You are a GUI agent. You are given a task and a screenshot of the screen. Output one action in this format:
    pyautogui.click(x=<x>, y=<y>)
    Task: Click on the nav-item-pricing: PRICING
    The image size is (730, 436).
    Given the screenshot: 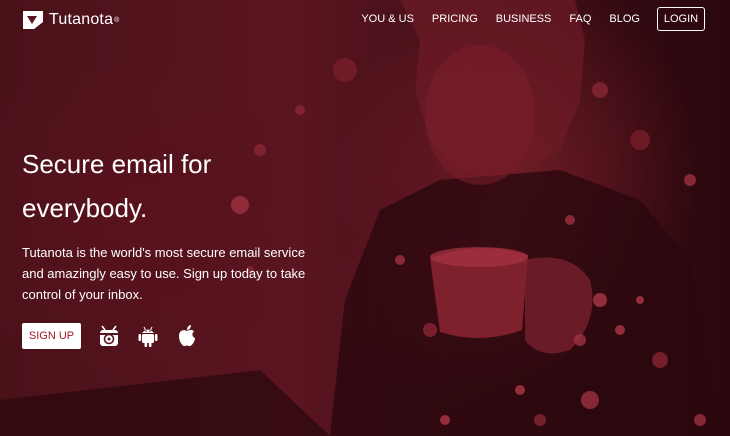 What is the action you would take?
    pyautogui.click(x=455, y=19)
    